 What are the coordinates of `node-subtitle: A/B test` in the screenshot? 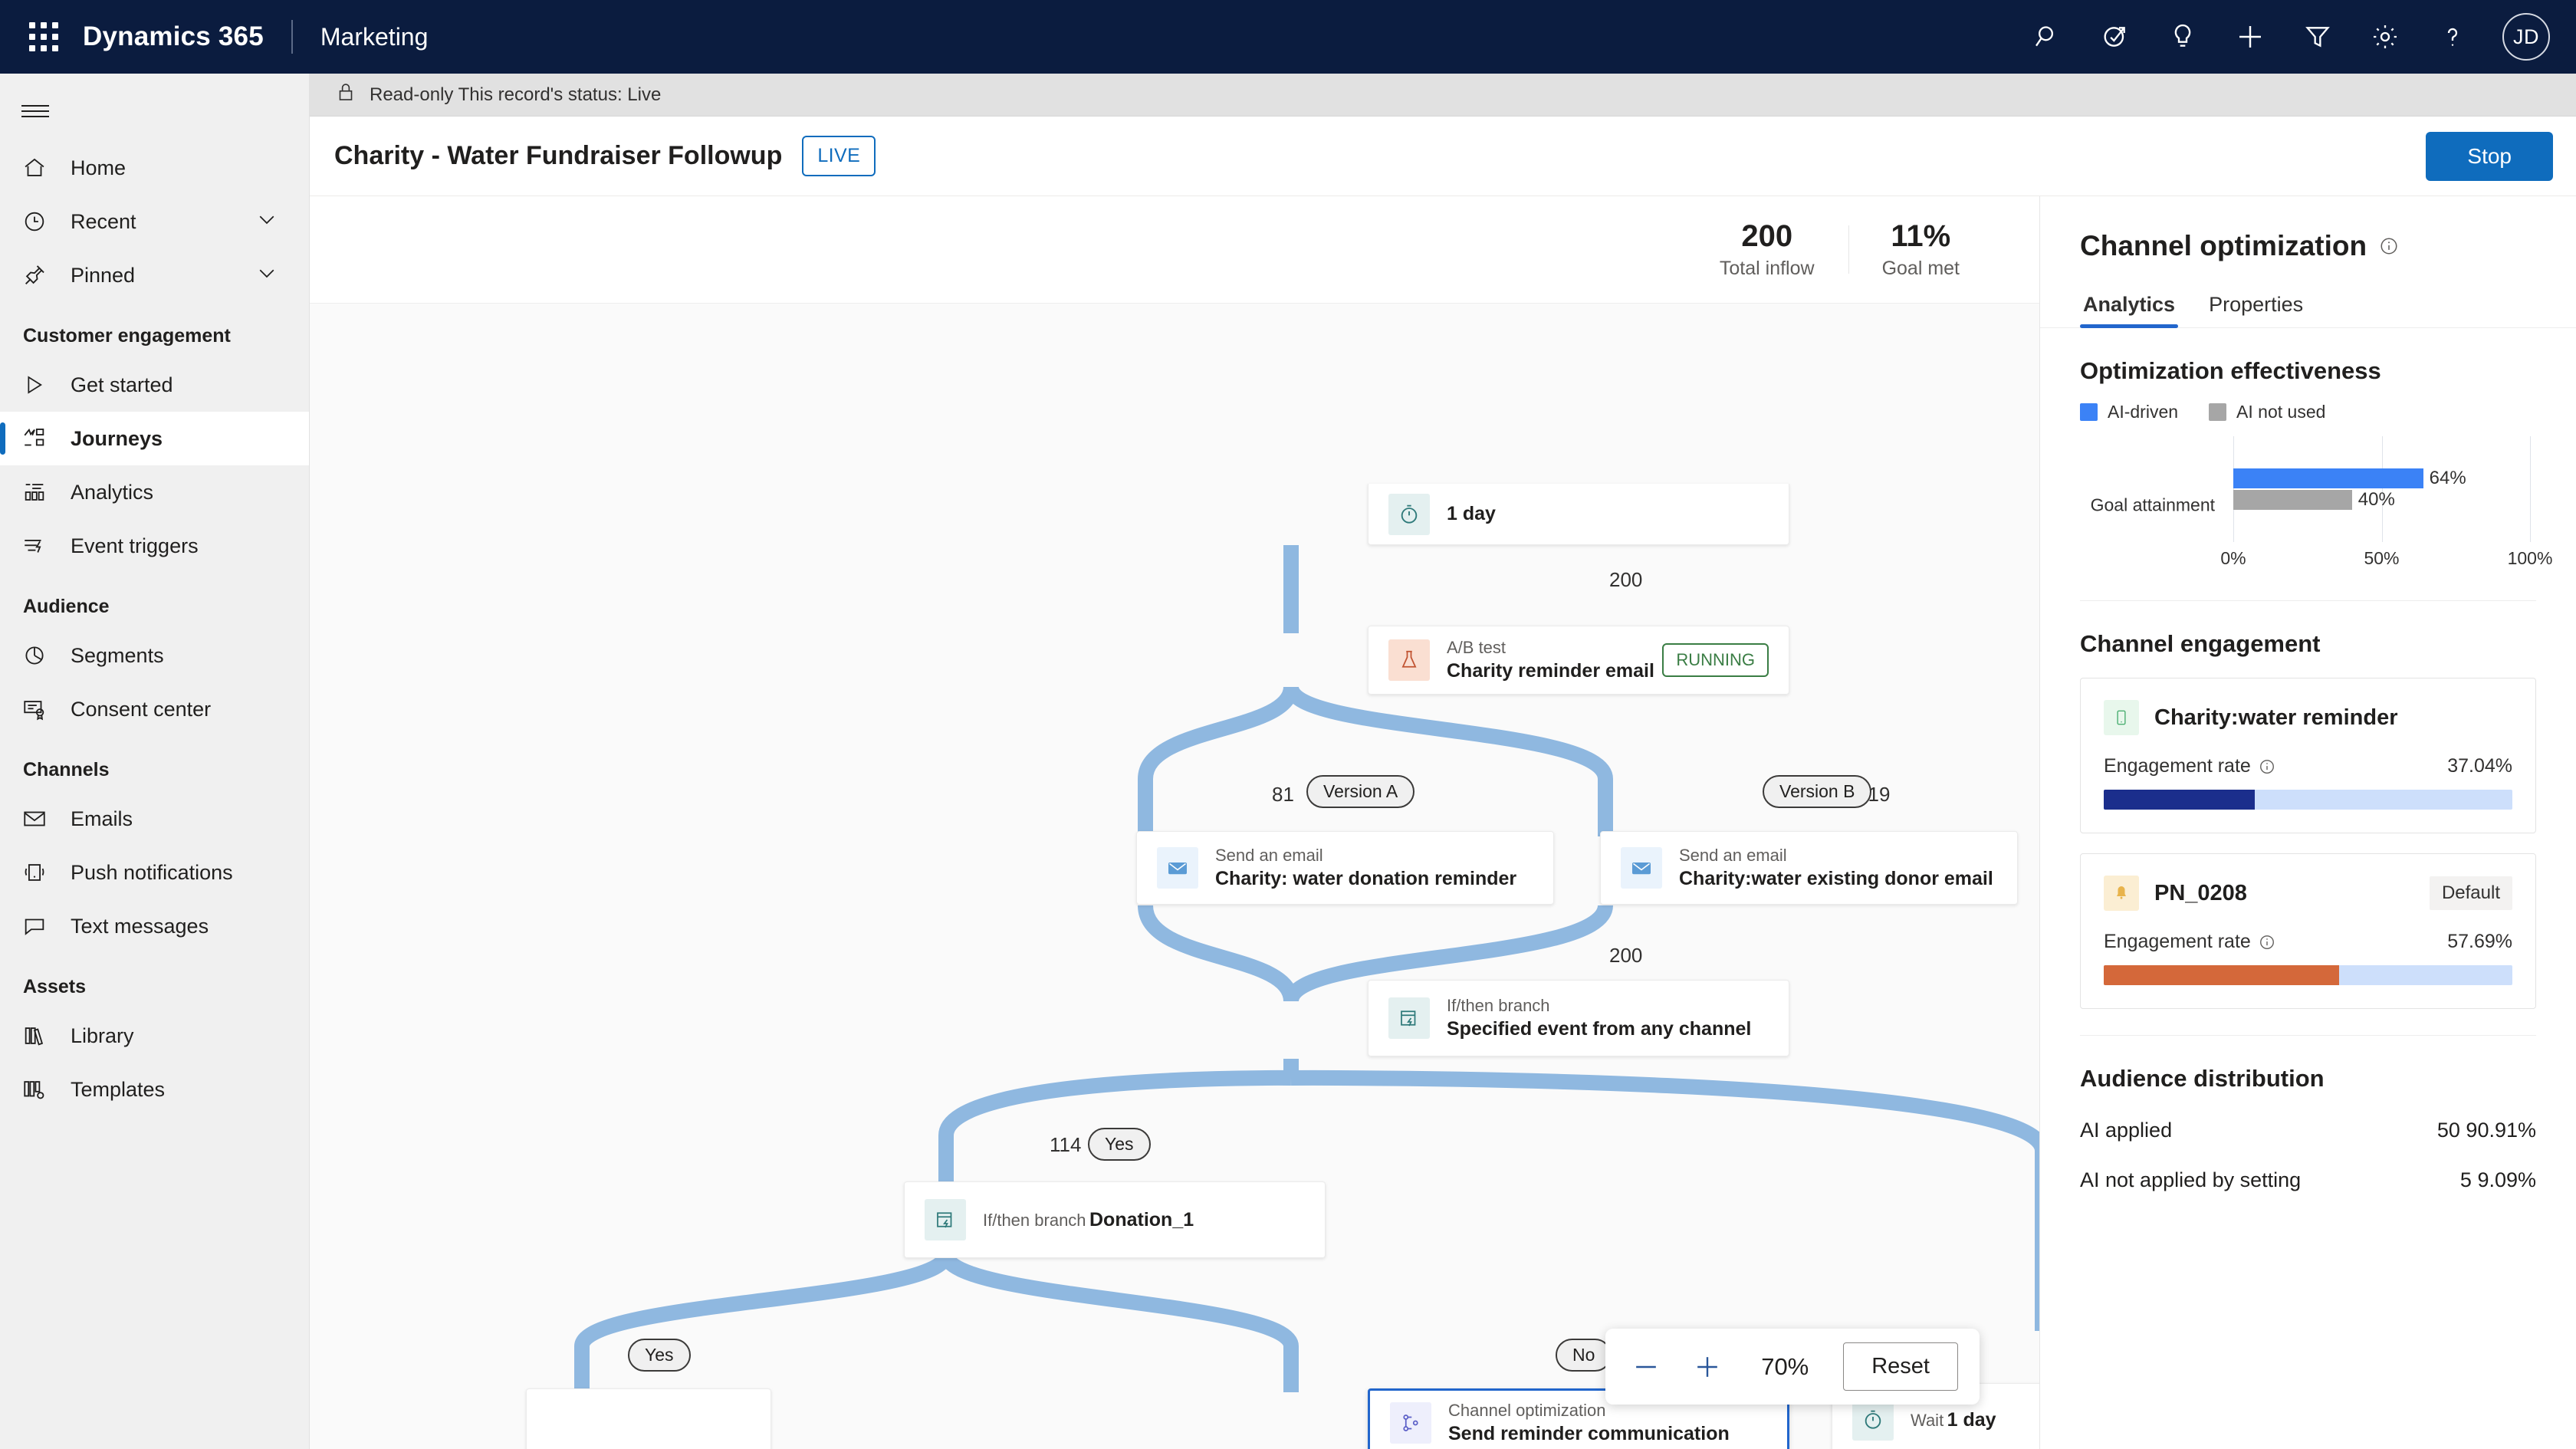 It's located at (1476, 648).